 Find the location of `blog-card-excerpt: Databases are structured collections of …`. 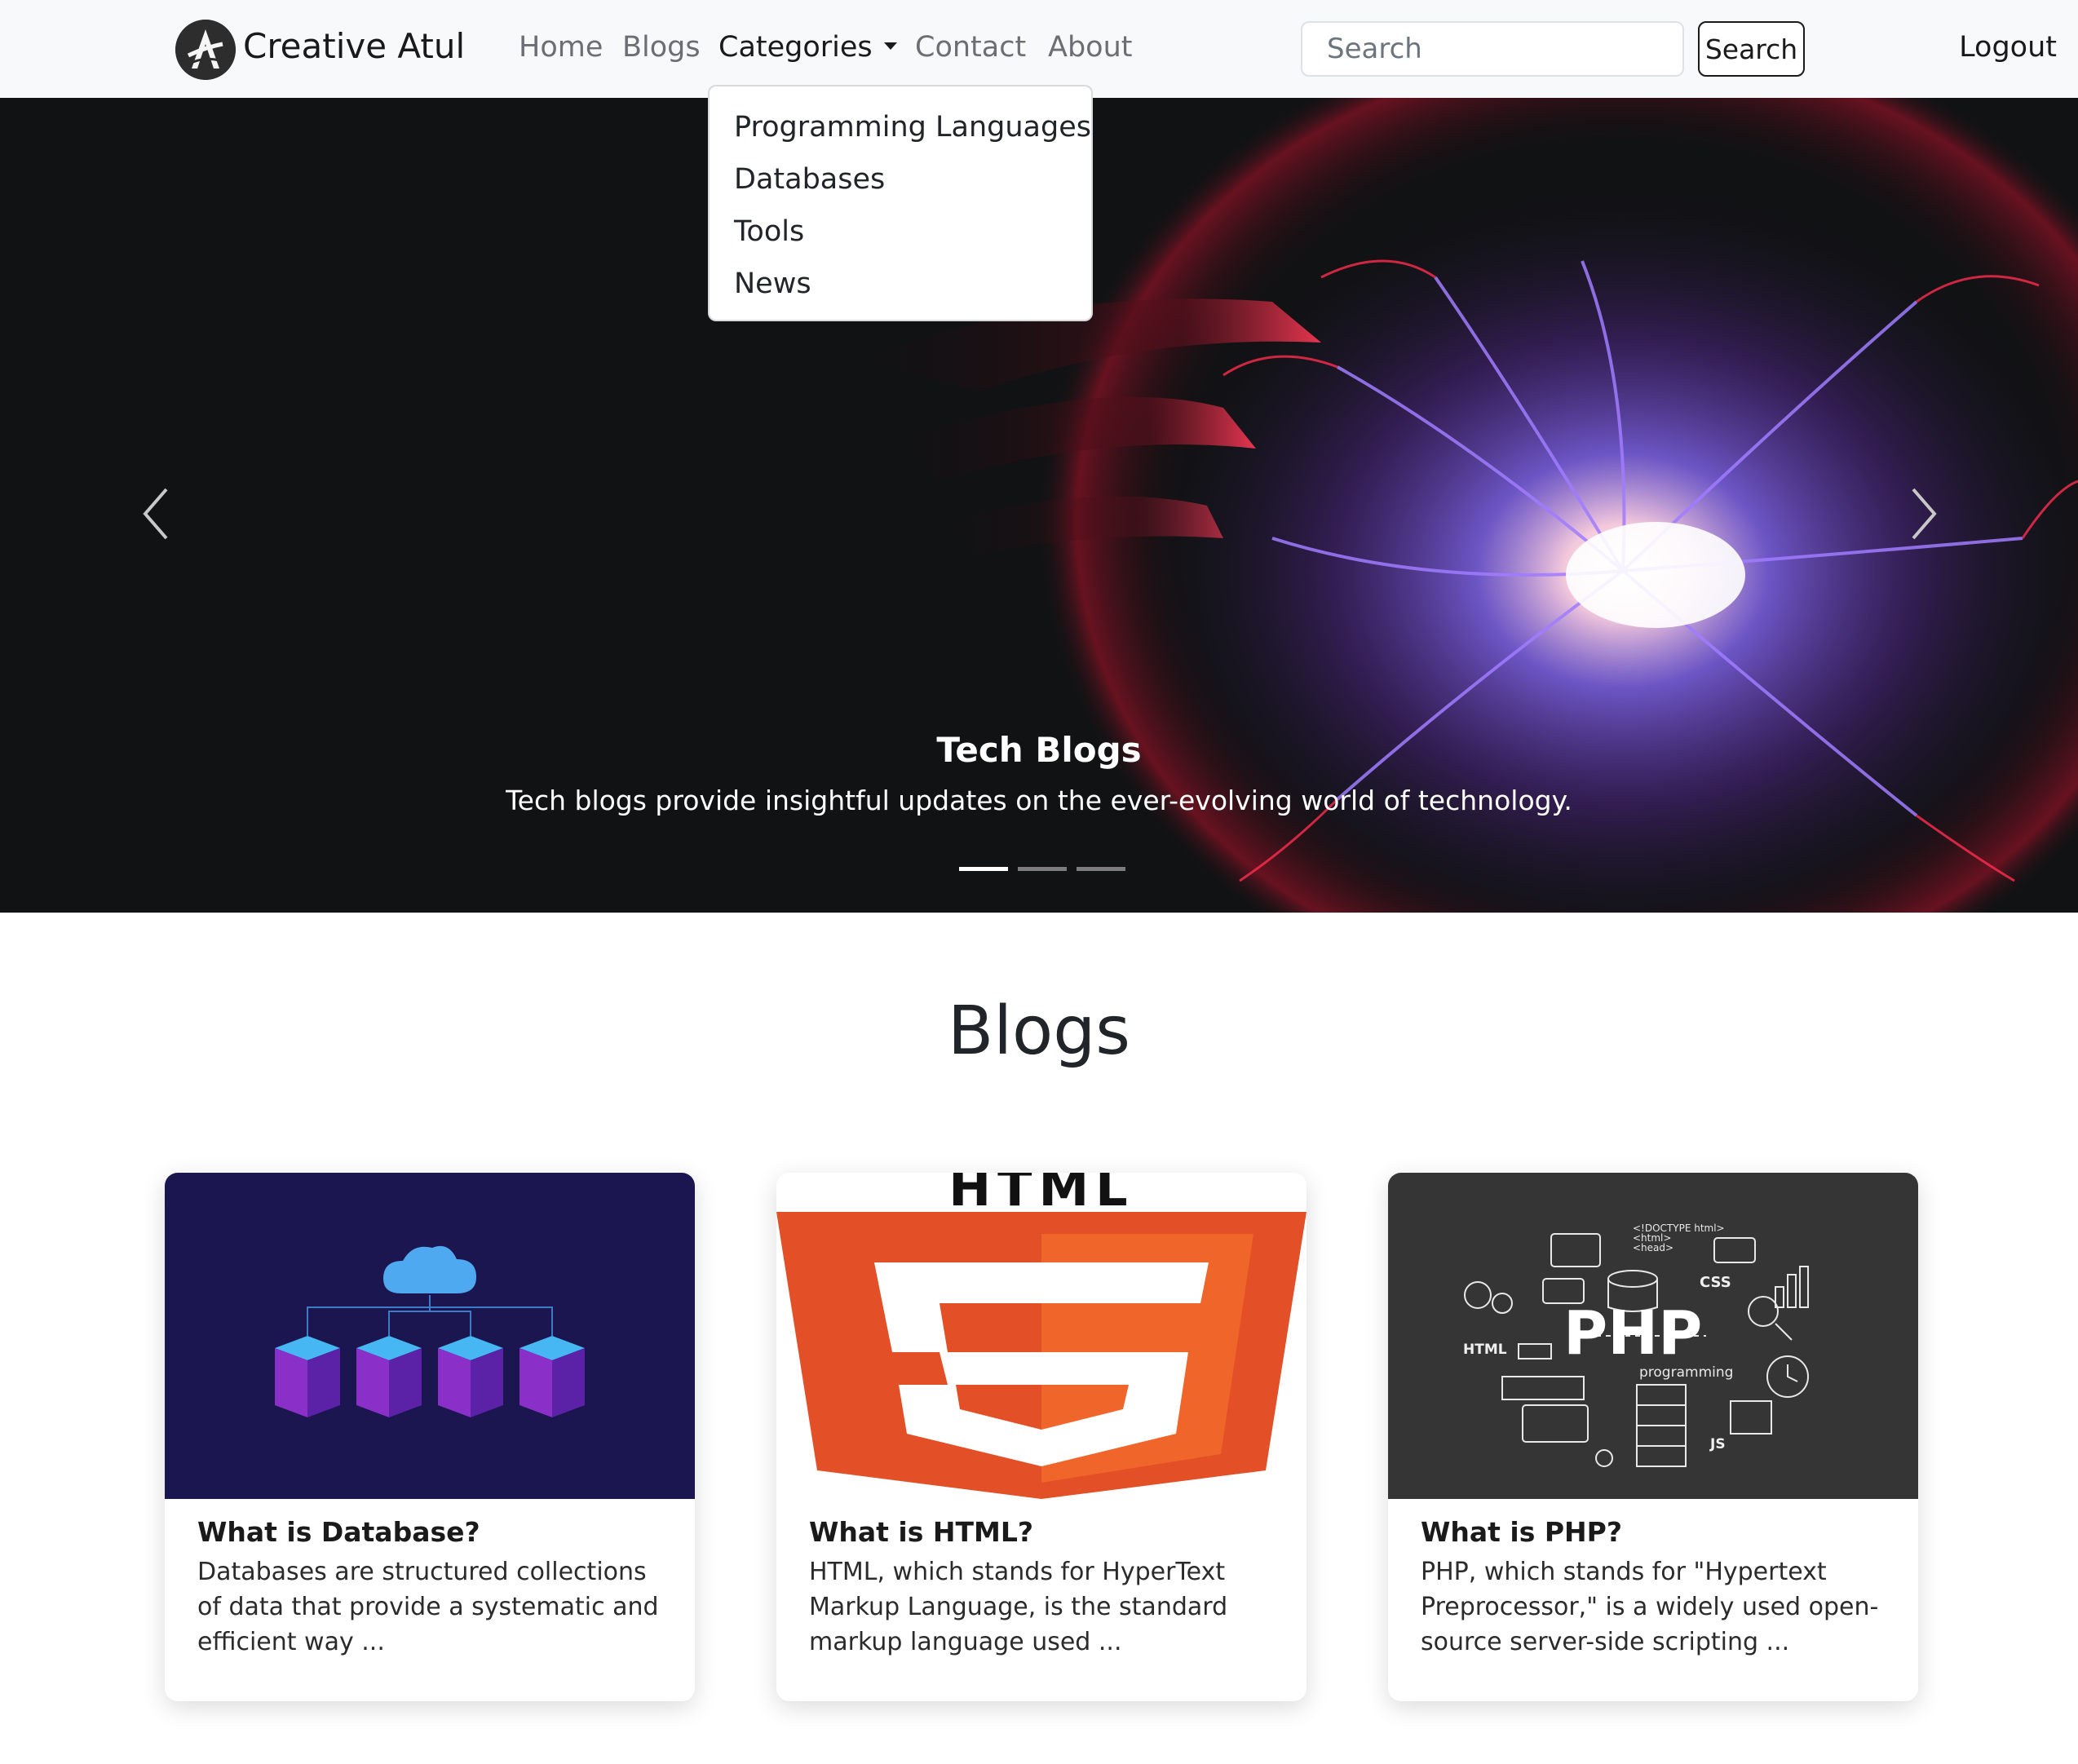

blog-card-excerpt: Databases are structured collections of … is located at coordinates (428, 1607).